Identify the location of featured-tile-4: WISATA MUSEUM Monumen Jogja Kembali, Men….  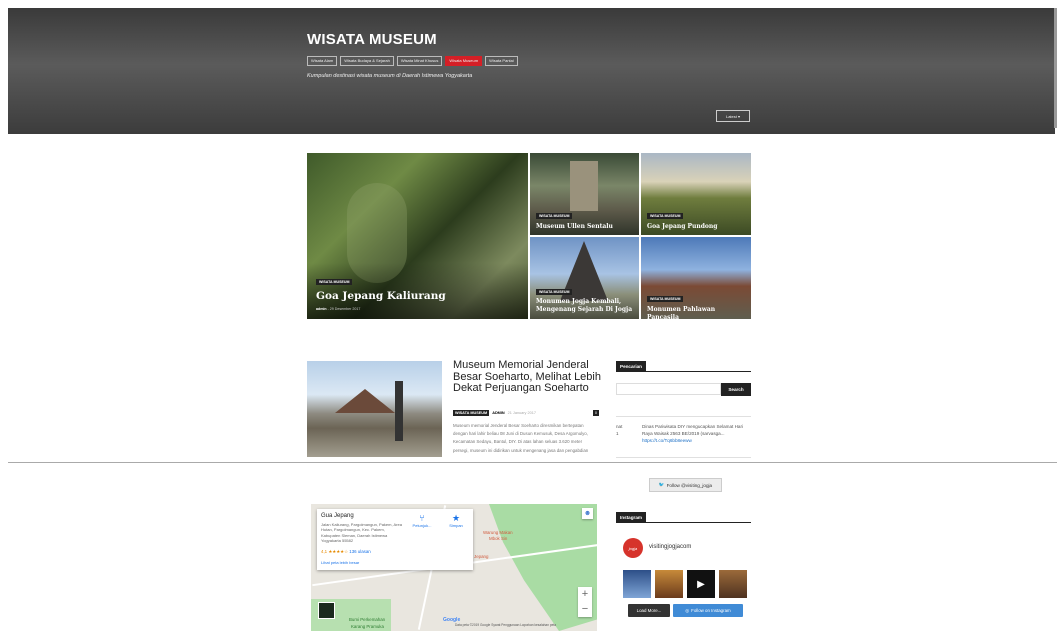
(584, 278).